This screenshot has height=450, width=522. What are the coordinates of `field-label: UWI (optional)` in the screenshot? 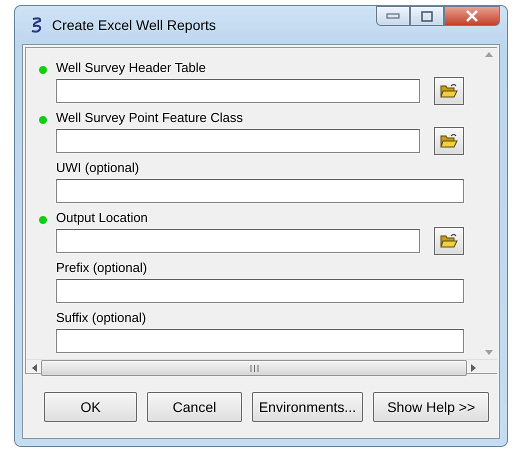 It's located at (98, 168).